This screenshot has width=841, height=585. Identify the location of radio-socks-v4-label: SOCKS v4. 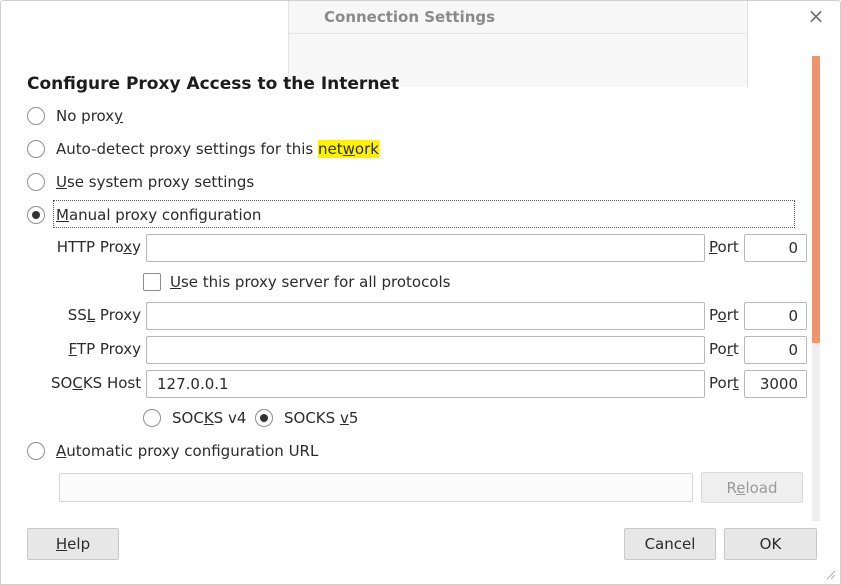
(209, 418).